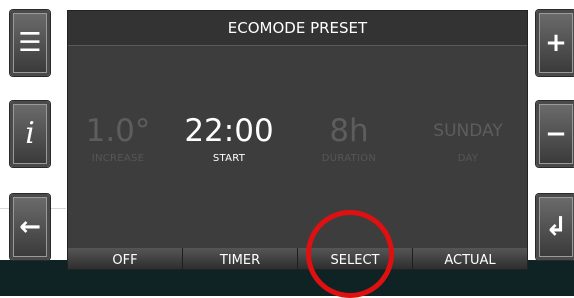 Image resolution: width=574 pixels, height=298 pixels. Describe the element at coordinates (349, 131) in the screenshot. I see `duration-value: 8h` at that location.